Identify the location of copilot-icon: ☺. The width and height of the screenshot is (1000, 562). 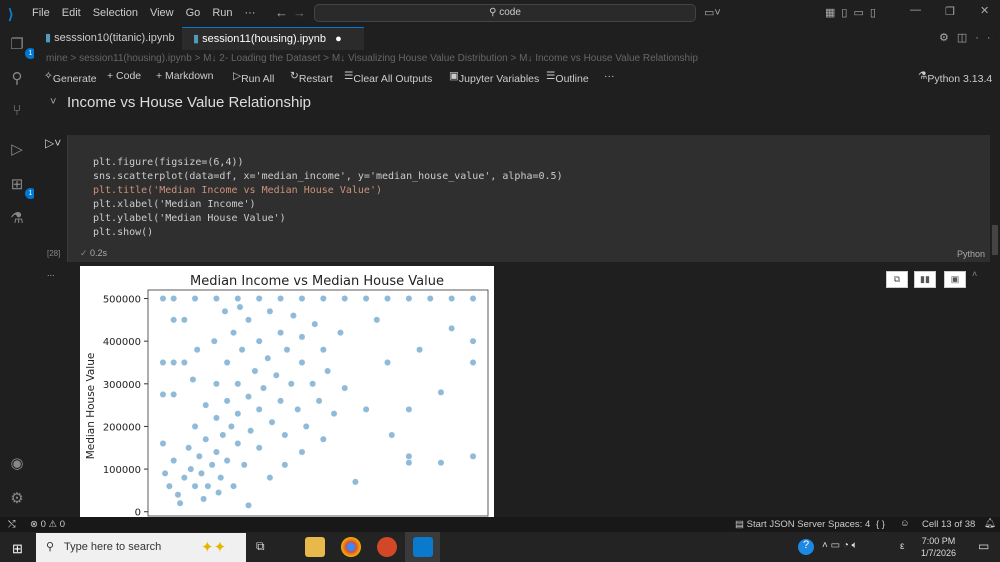
(905, 523).